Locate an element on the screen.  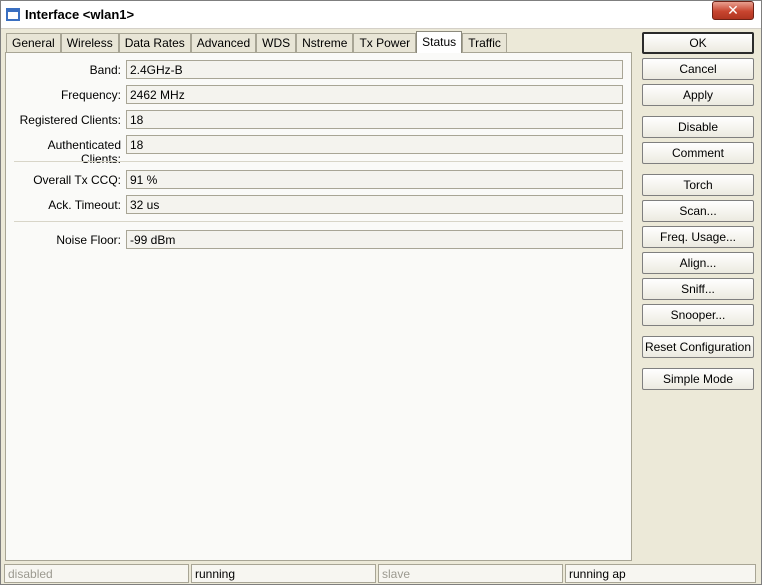
close-icon: ✕ is located at coordinates (733, 10).